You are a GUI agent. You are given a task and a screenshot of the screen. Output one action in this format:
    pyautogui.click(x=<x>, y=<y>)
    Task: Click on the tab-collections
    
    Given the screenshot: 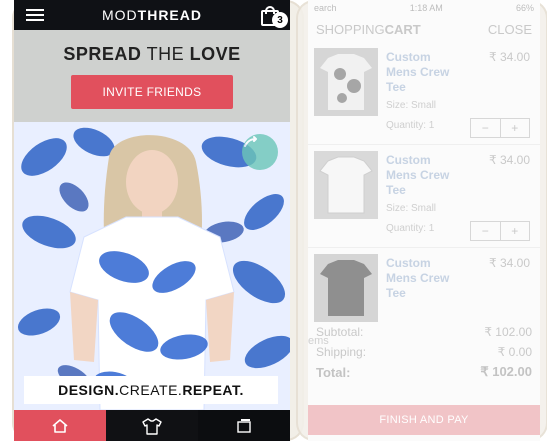 What is the action you would take?
    pyautogui.click(x=244, y=425)
    